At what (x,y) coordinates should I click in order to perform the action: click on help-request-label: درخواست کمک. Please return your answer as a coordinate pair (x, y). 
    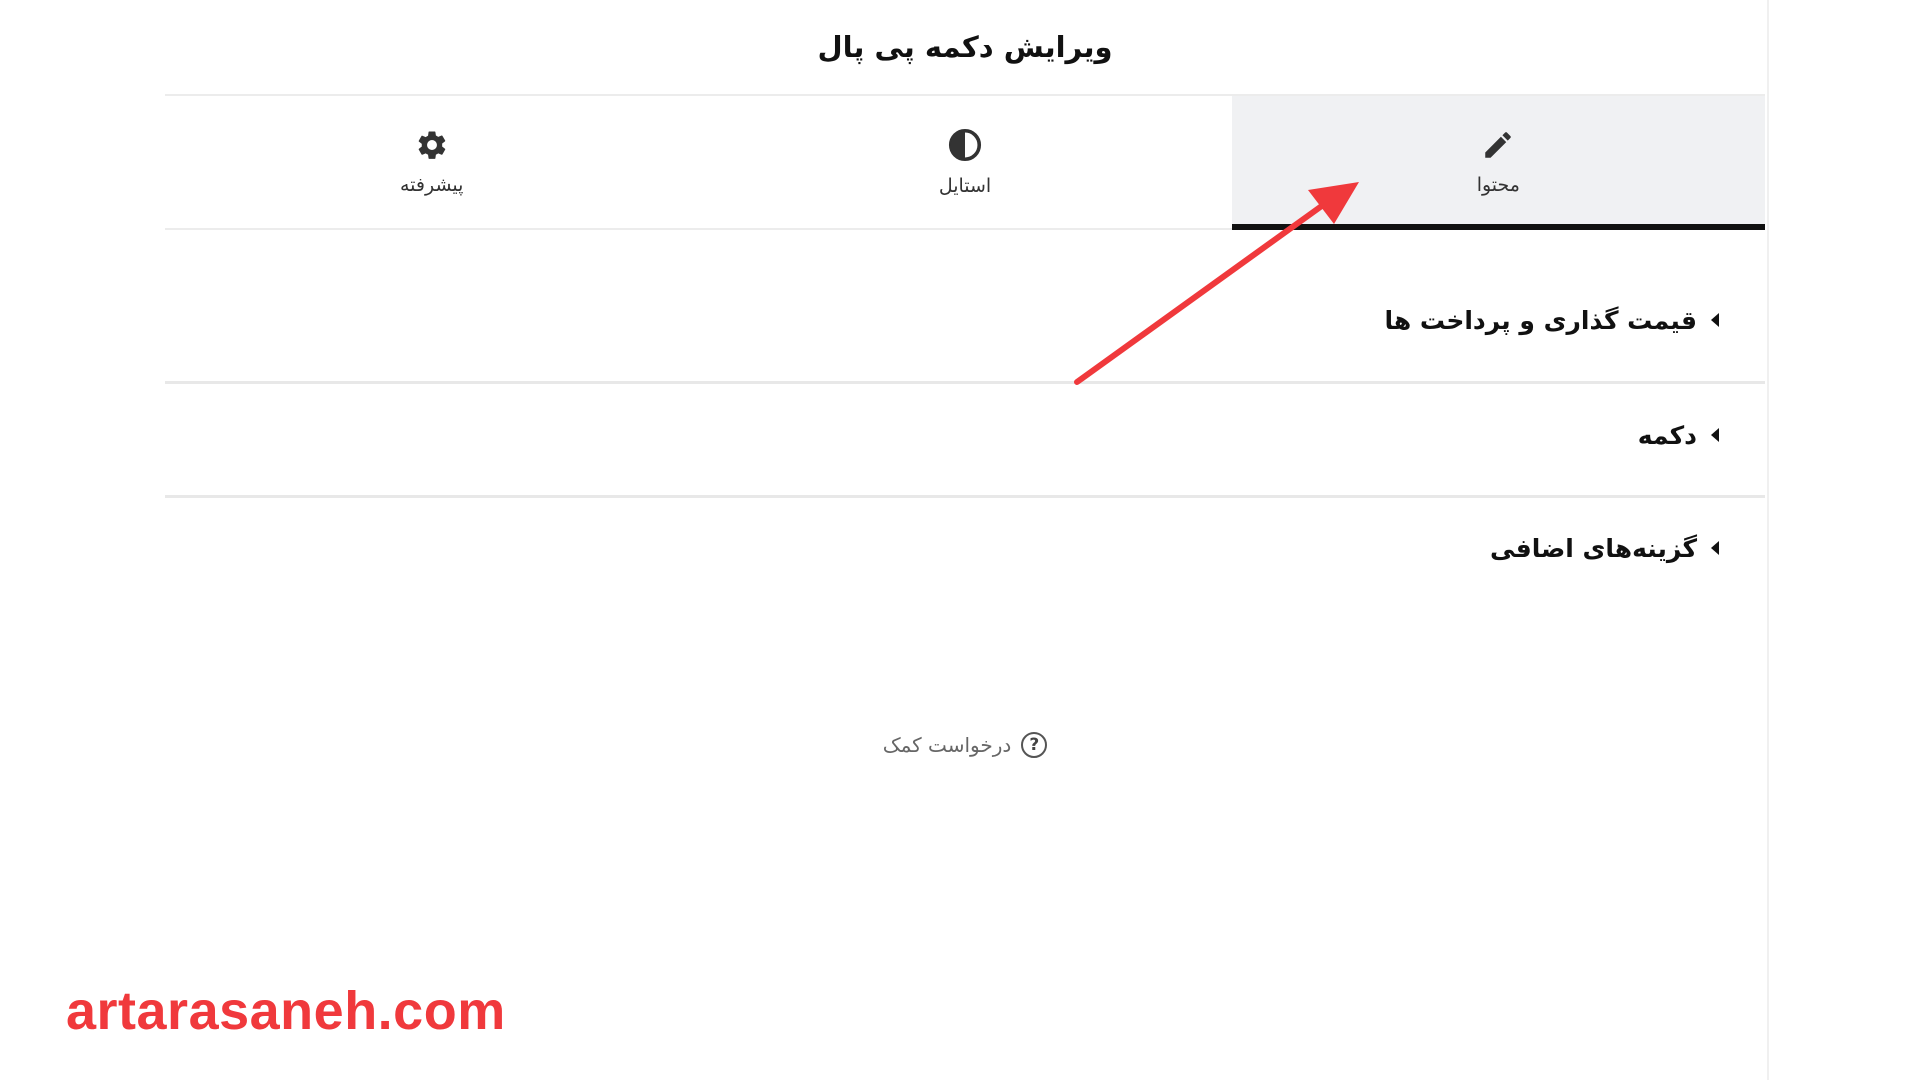
    Looking at the image, I should click on (947, 745).